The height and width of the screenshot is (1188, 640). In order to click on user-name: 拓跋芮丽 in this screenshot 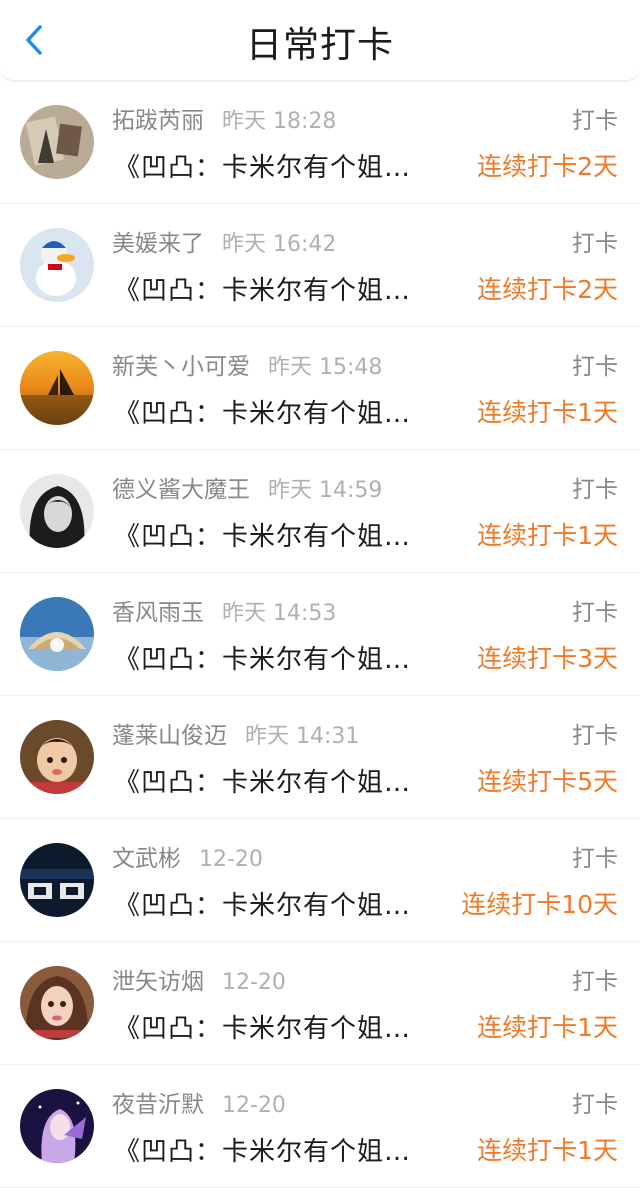, I will do `click(158, 121)`.